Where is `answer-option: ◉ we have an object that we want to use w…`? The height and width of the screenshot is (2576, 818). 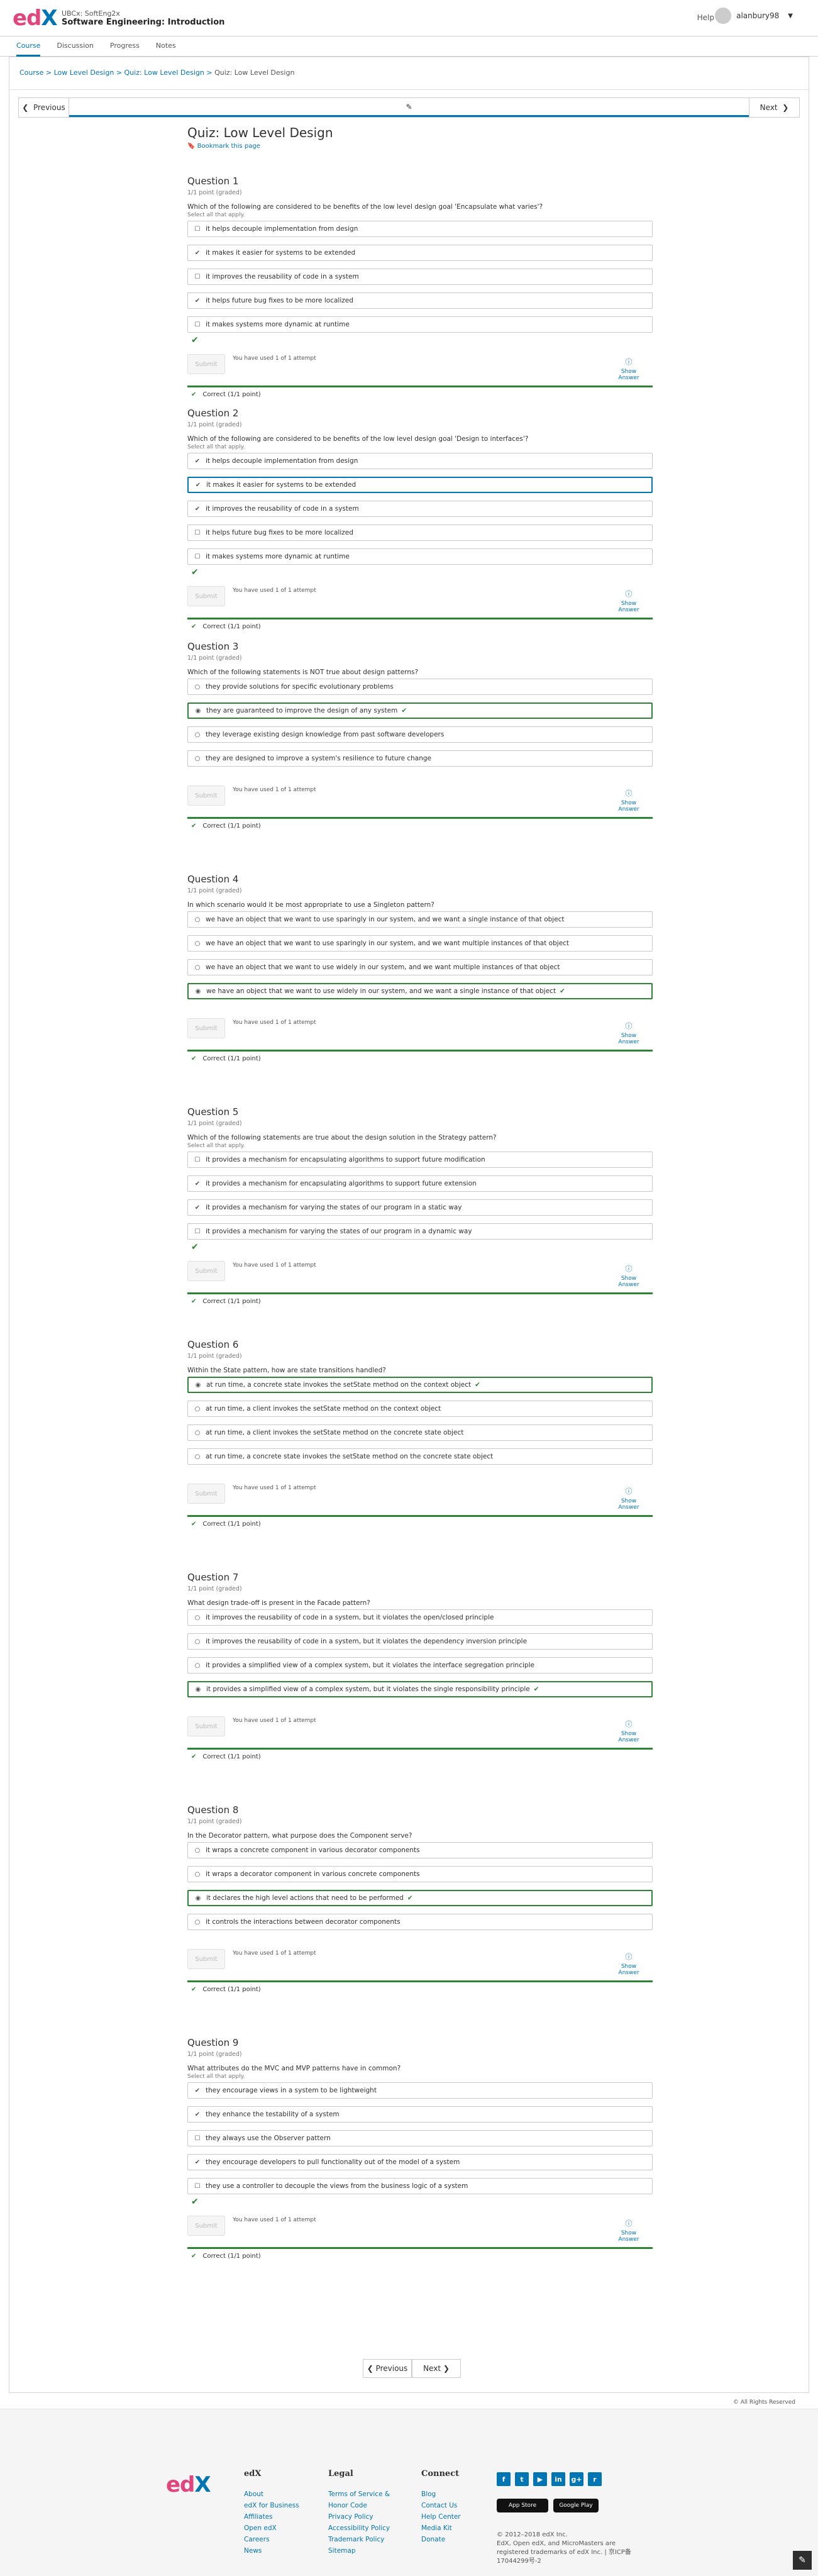 answer-option: ◉ we have an object that we want to use w… is located at coordinates (420, 991).